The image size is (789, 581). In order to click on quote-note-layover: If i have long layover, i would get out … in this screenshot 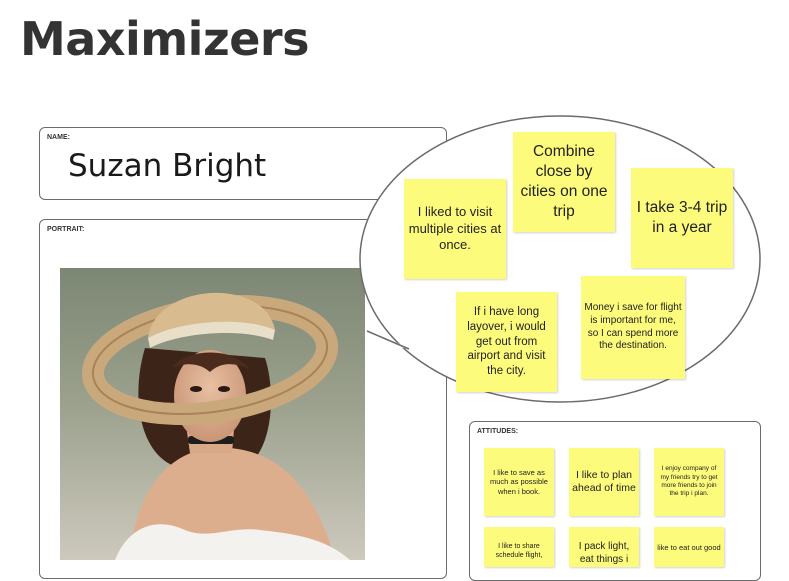, I will do `click(506, 342)`.